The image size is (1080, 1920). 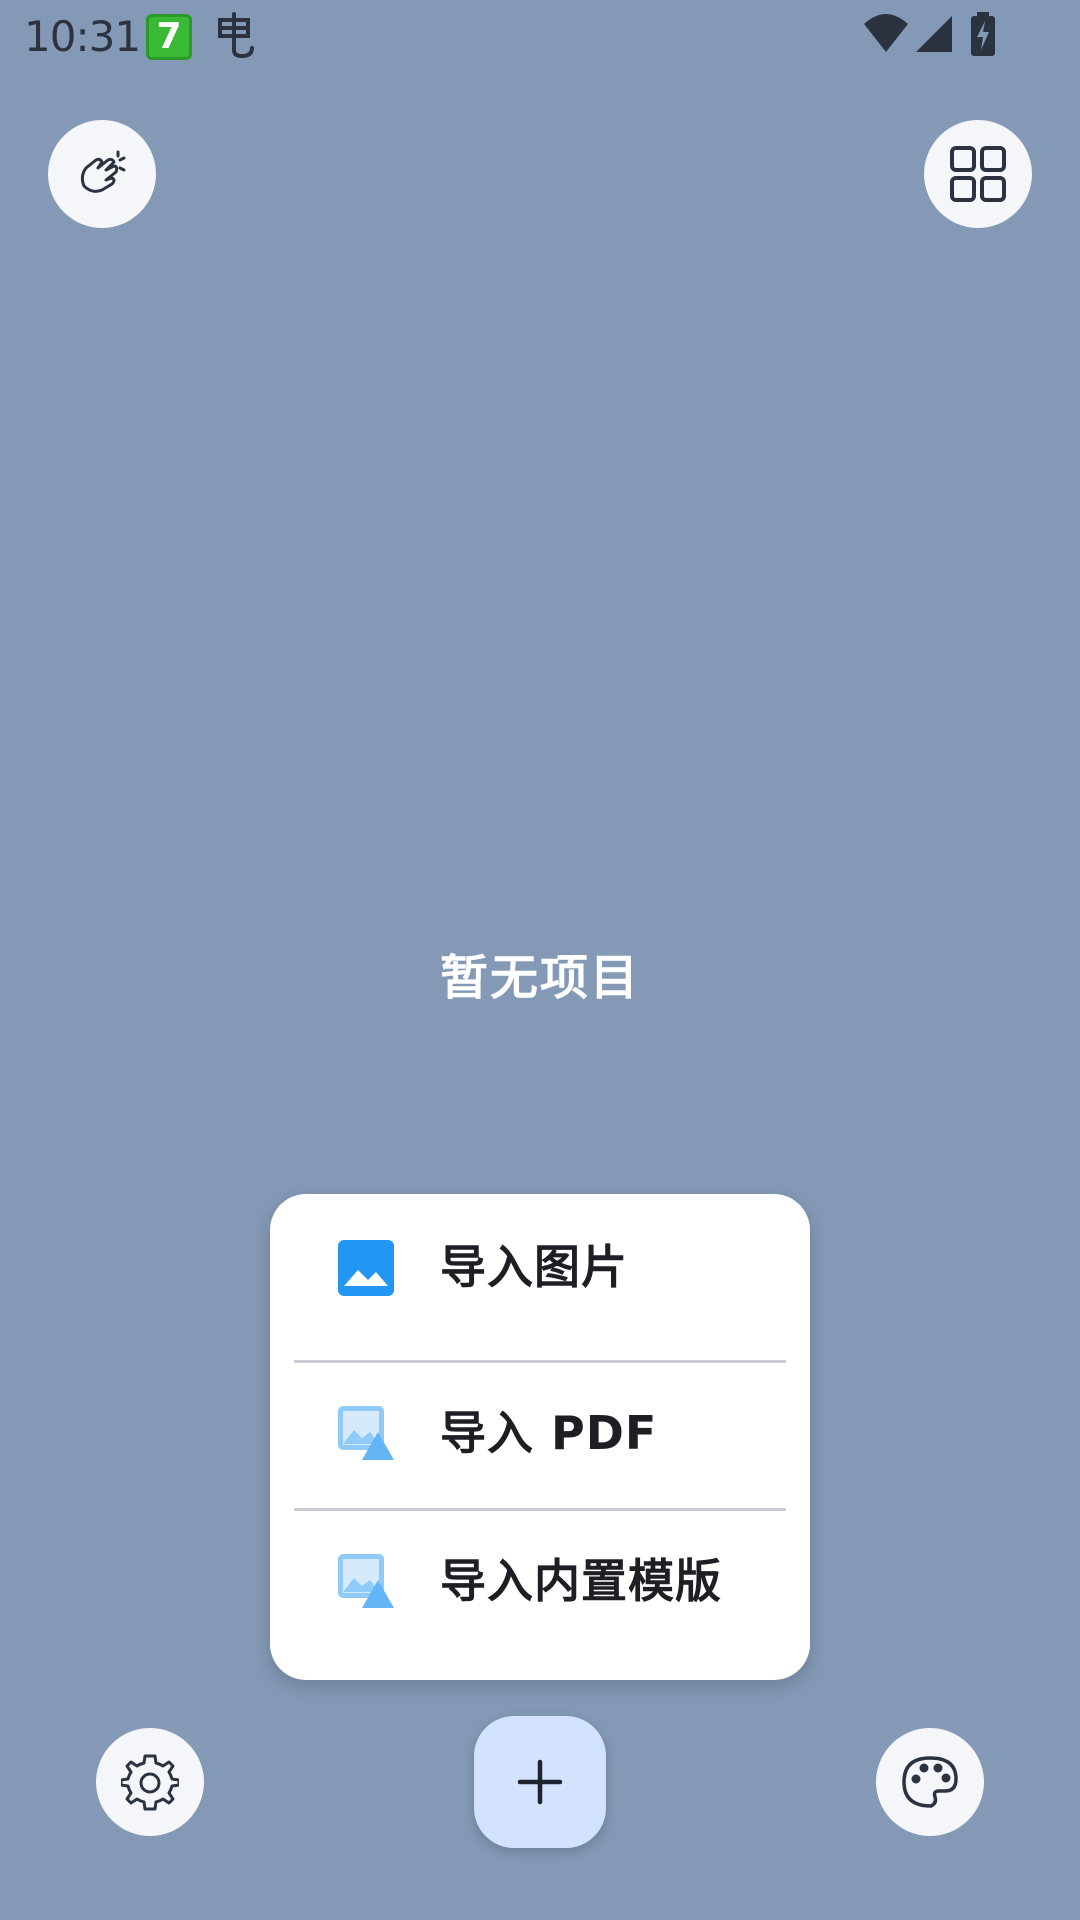 I want to click on grid-view-button, so click(x=978, y=174).